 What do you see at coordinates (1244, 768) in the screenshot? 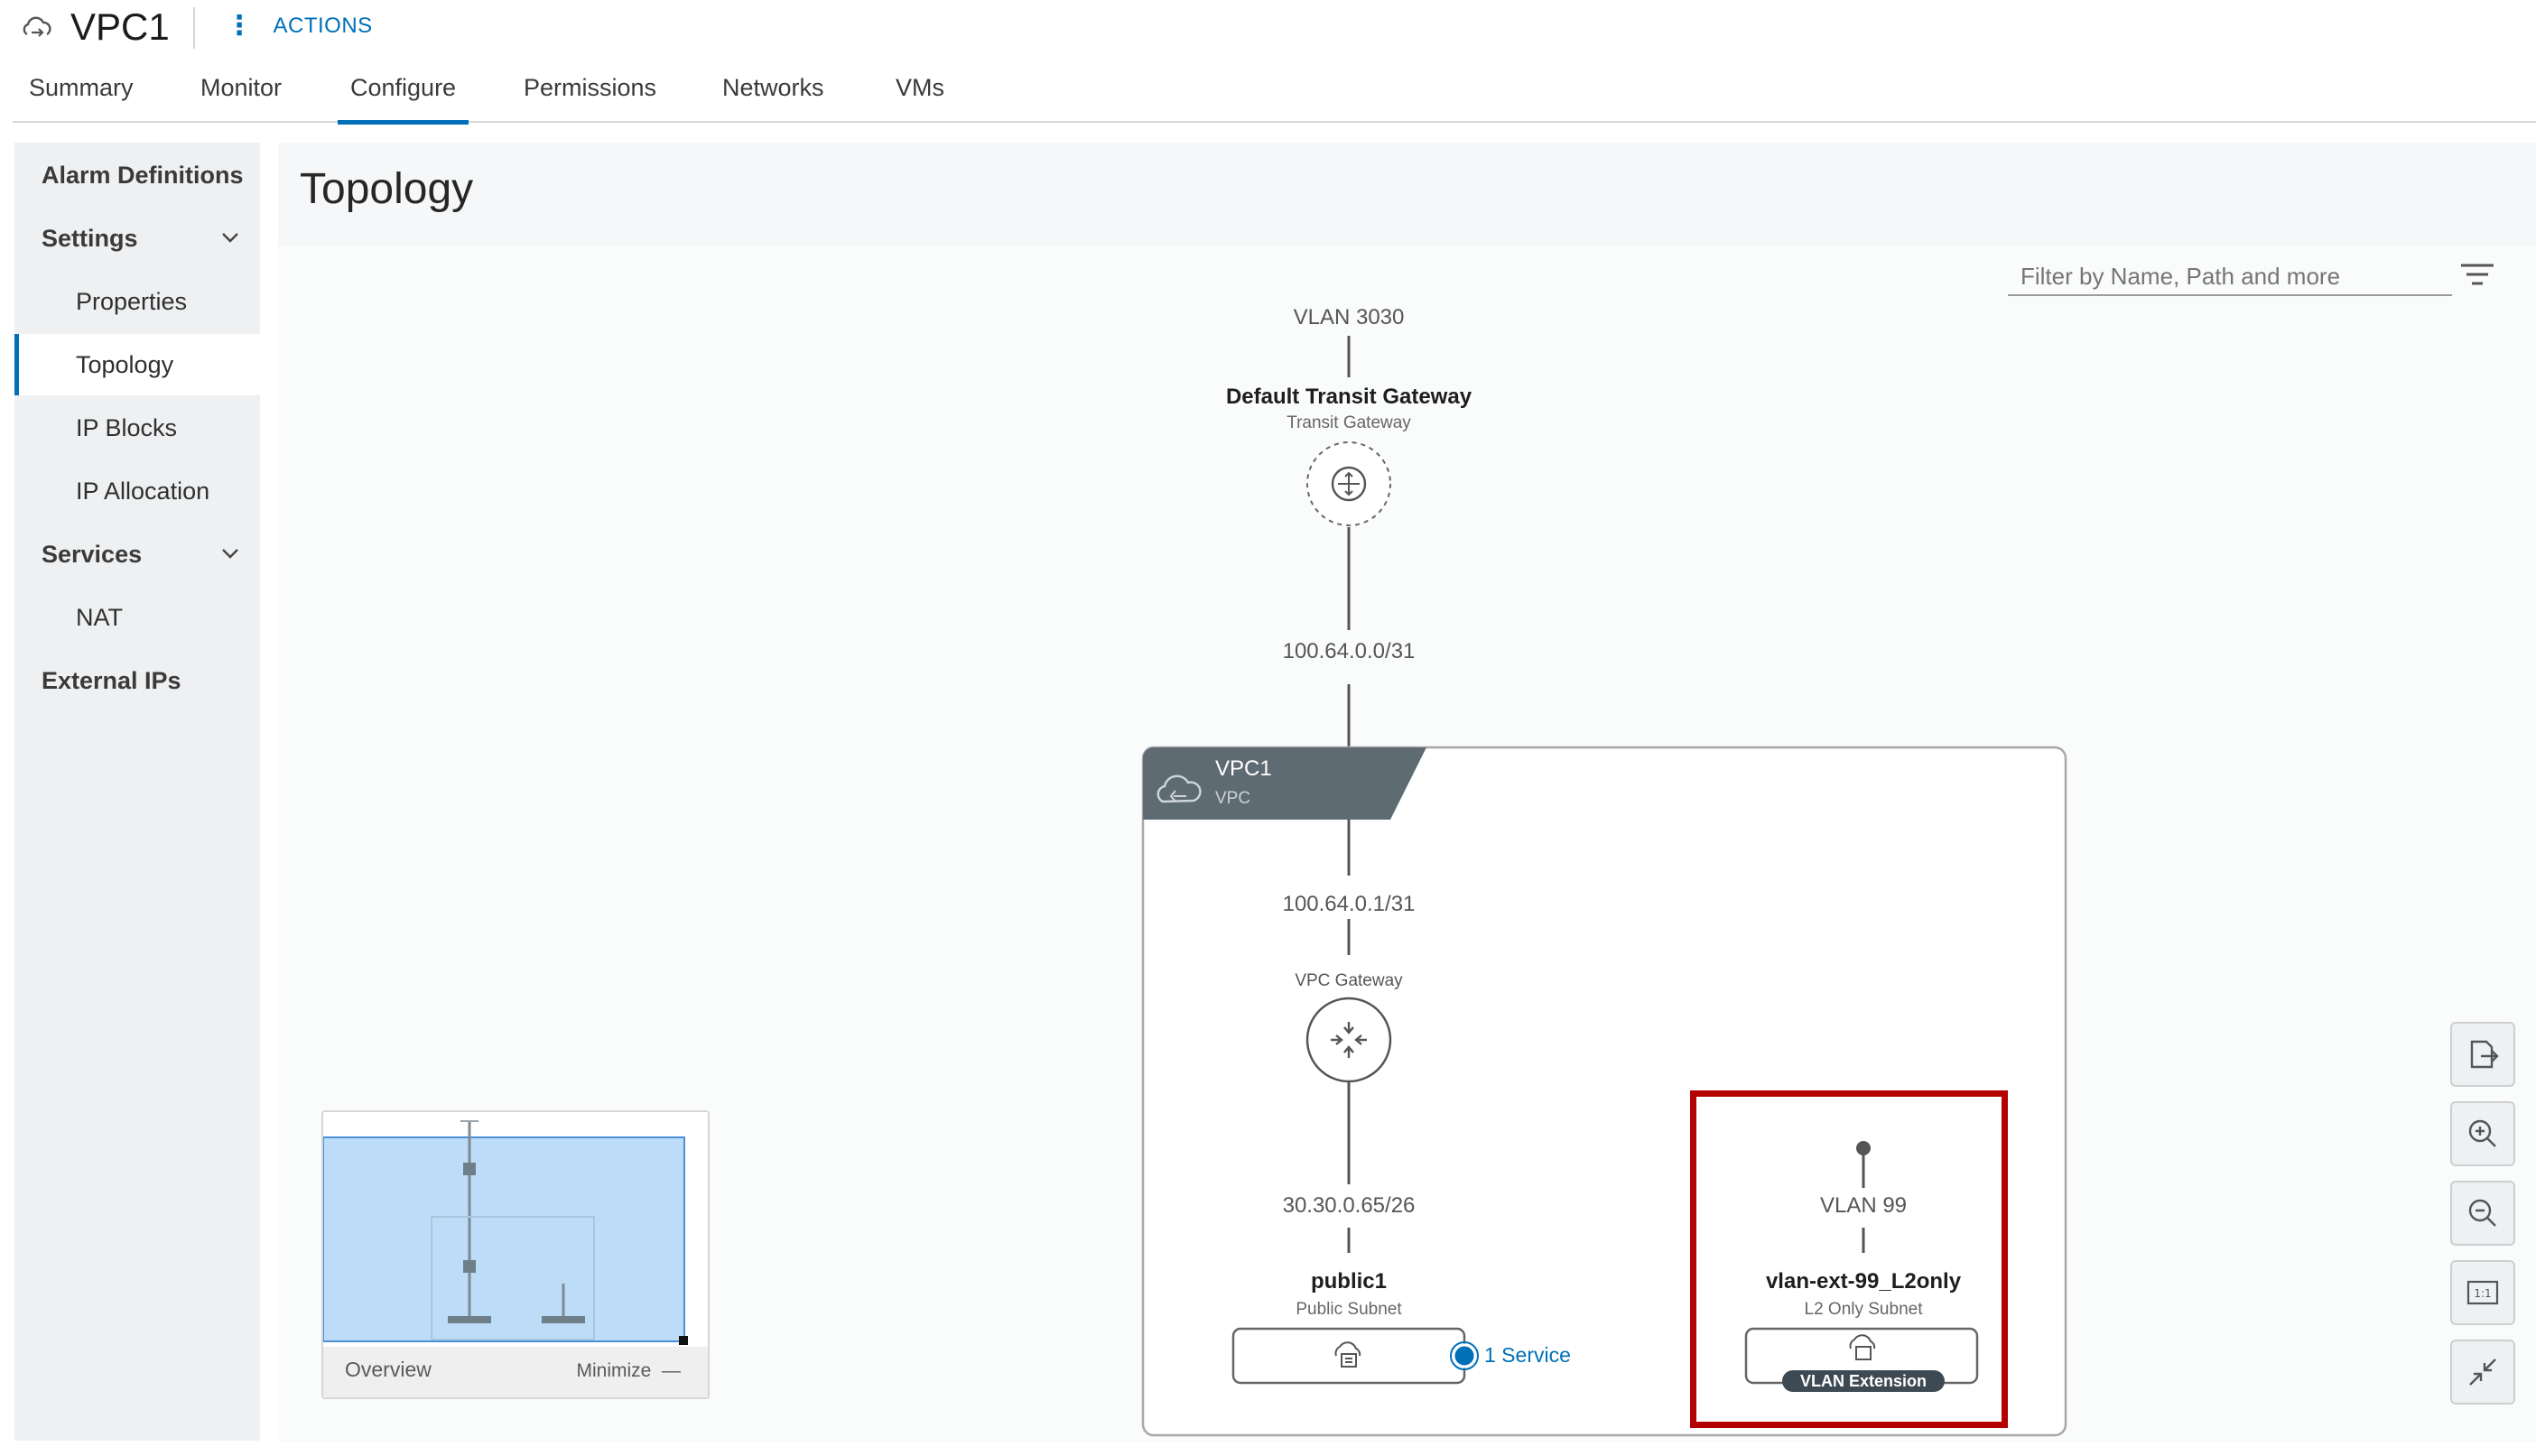
I see `vpc-name: VPC1` at bounding box center [1244, 768].